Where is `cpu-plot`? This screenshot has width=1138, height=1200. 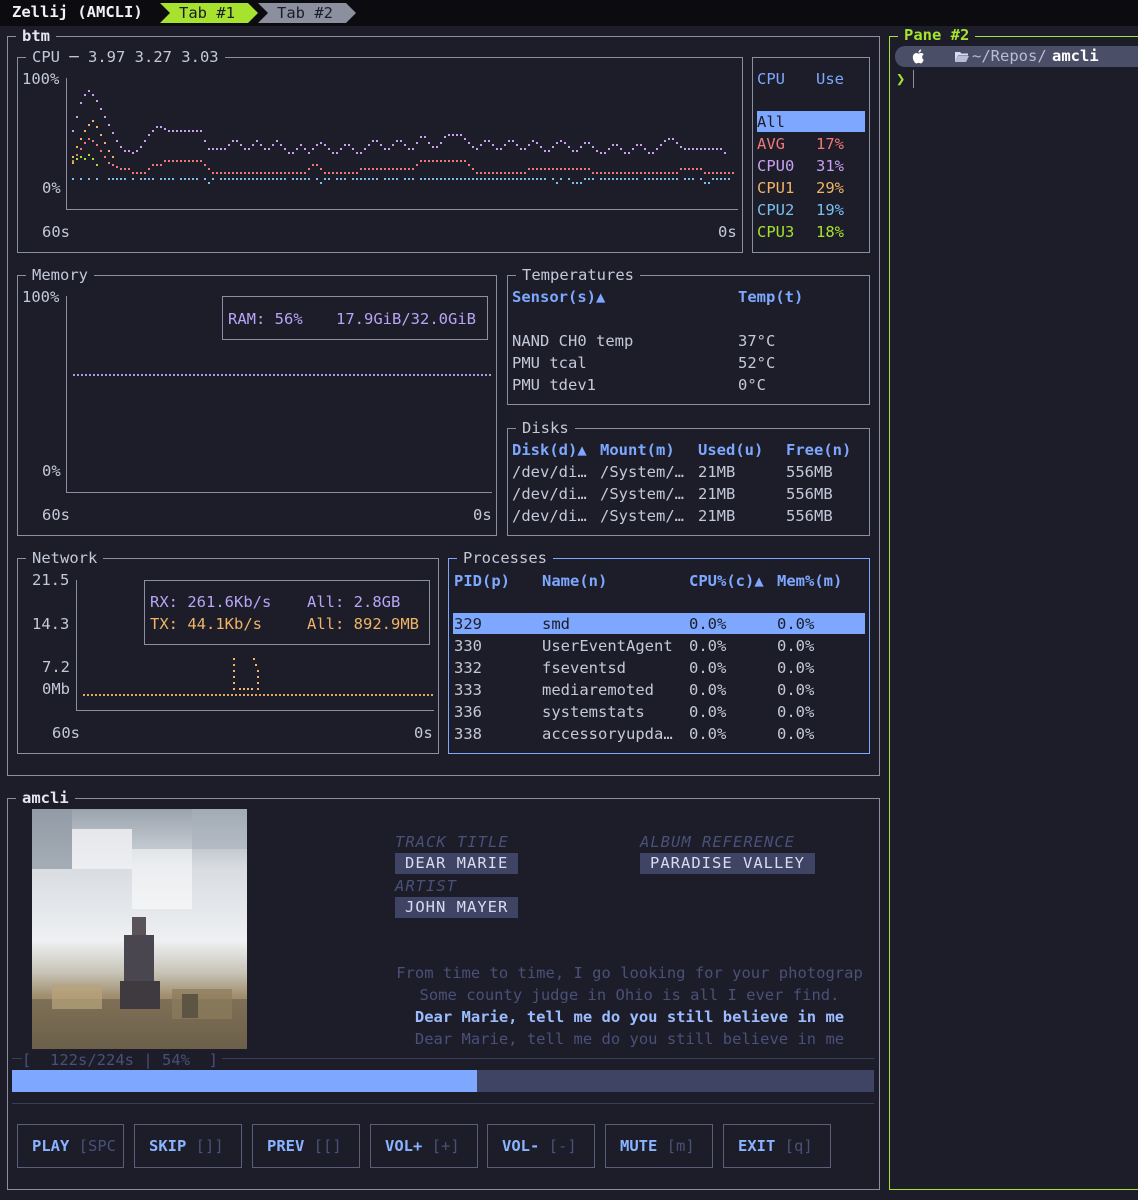 cpu-plot is located at coordinates (403, 137).